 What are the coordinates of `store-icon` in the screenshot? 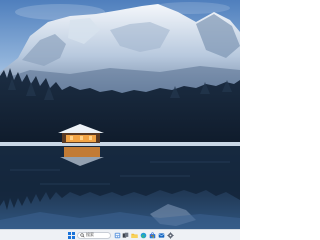 It's located at (152, 235).